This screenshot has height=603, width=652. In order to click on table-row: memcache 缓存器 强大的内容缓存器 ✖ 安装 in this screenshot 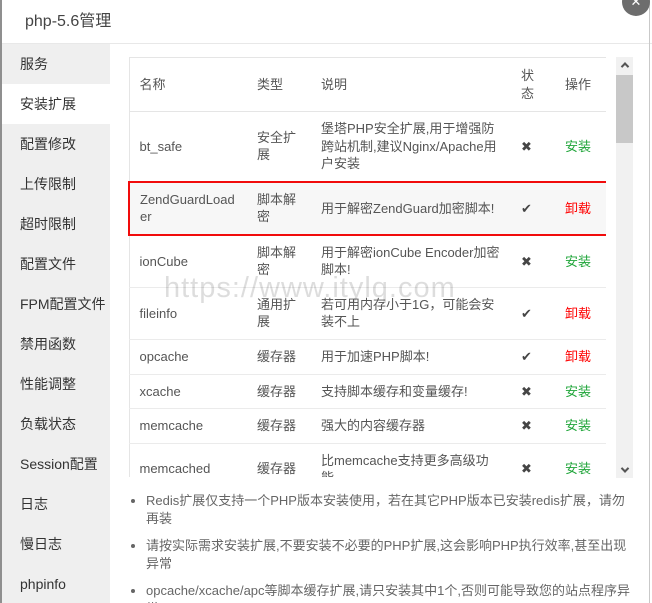, I will do `click(367, 426)`.